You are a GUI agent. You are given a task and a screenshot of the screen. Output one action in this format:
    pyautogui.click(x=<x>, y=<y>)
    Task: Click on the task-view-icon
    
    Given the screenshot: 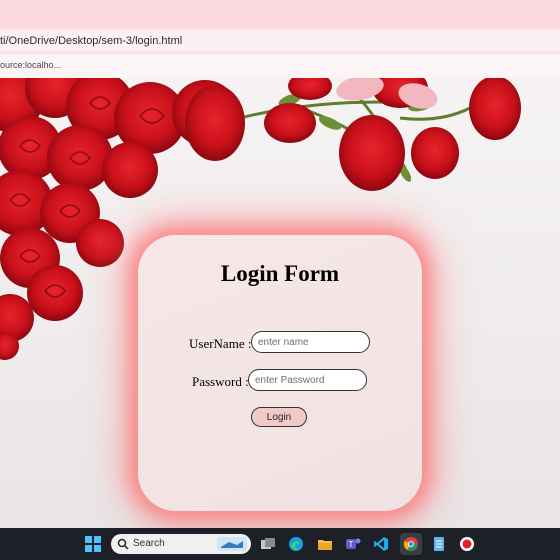 What is the action you would take?
    pyautogui.click(x=268, y=544)
    